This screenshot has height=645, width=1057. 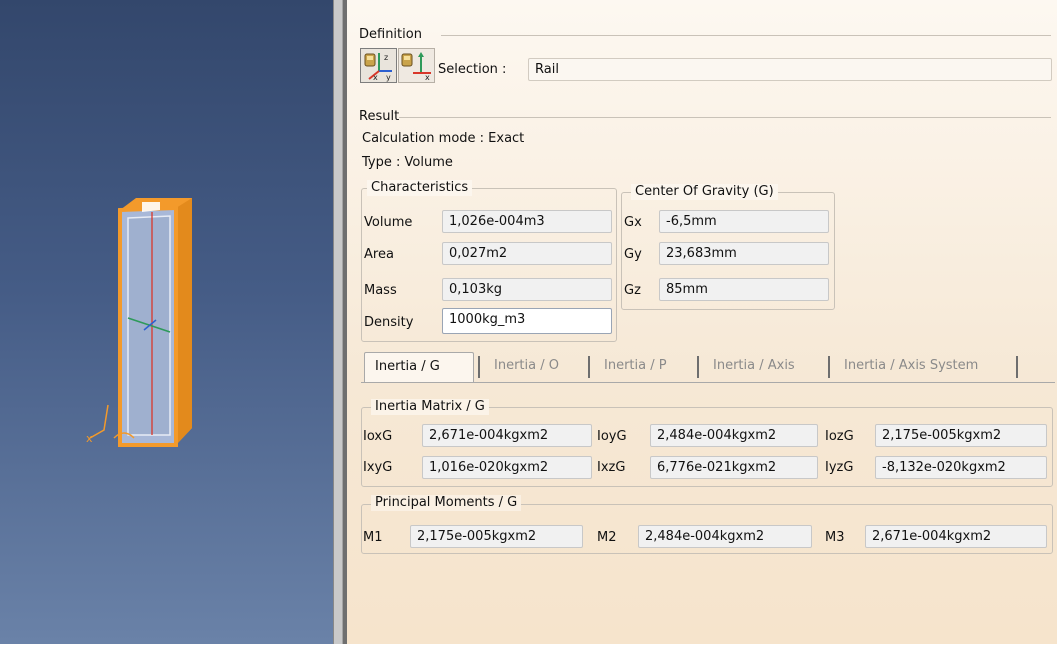 I want to click on m2-label: M2, so click(x=607, y=537).